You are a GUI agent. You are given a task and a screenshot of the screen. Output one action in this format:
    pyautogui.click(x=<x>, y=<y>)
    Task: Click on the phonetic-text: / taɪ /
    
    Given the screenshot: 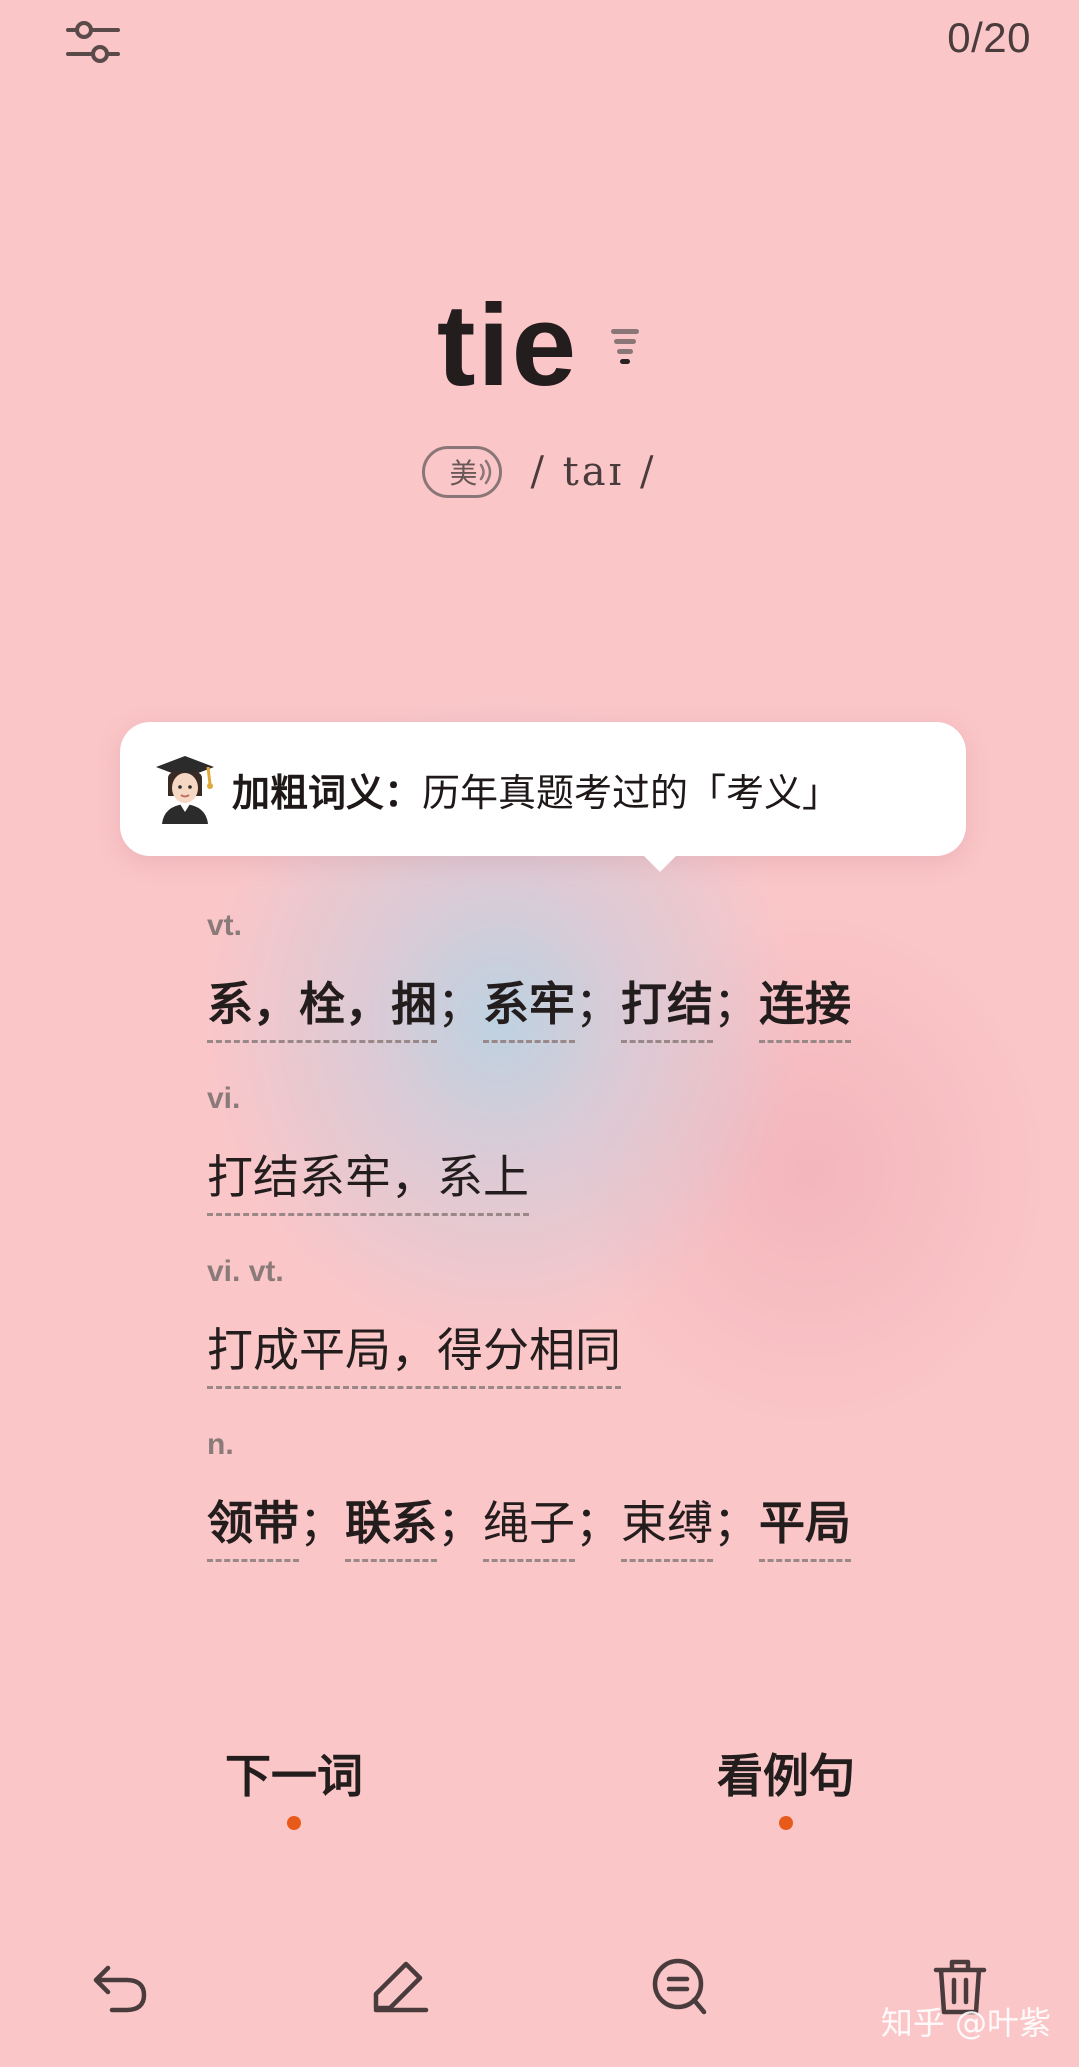 What is the action you would take?
    pyautogui.click(x=593, y=472)
    